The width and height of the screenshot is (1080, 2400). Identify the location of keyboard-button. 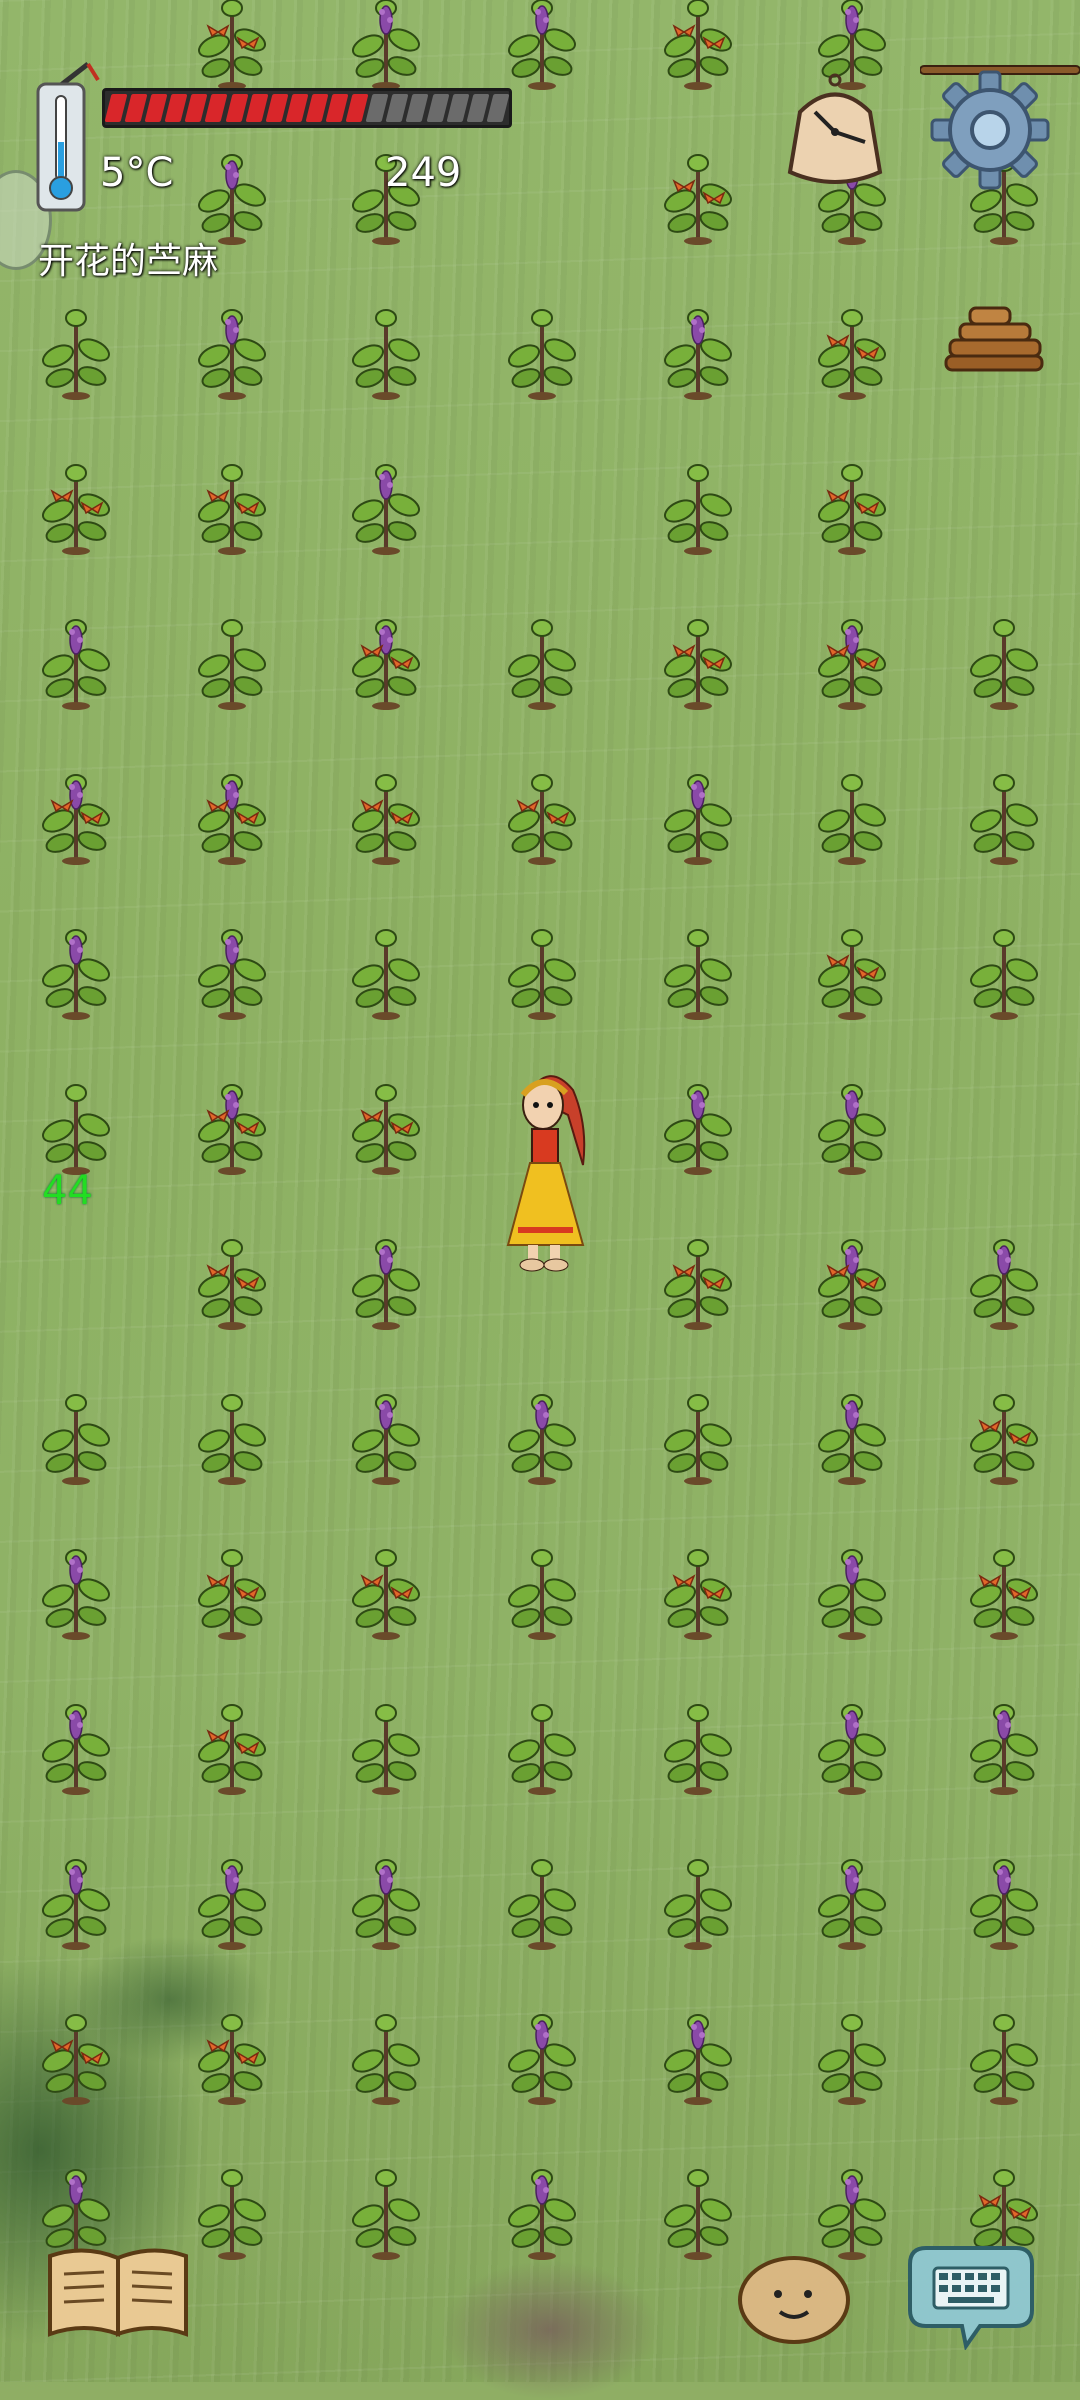
(971, 2295).